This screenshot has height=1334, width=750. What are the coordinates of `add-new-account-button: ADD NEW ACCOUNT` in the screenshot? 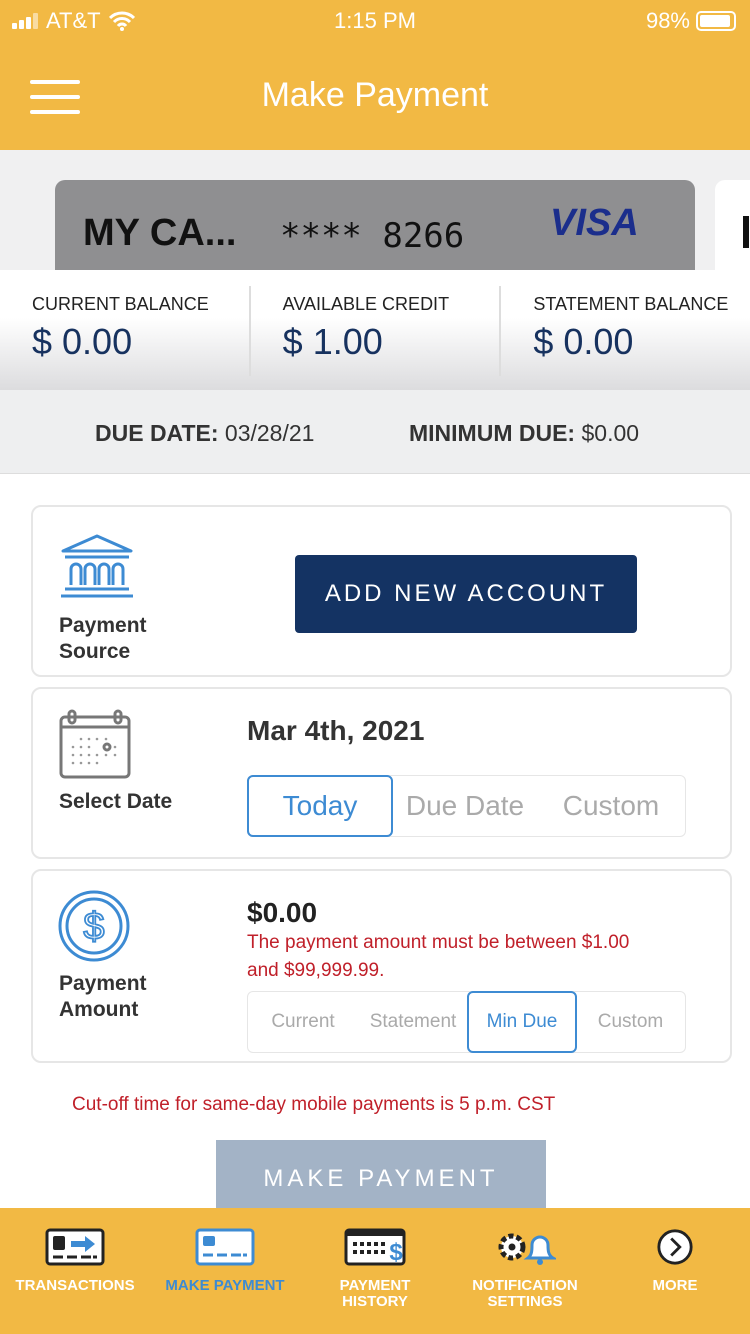 It's located at (466, 594).